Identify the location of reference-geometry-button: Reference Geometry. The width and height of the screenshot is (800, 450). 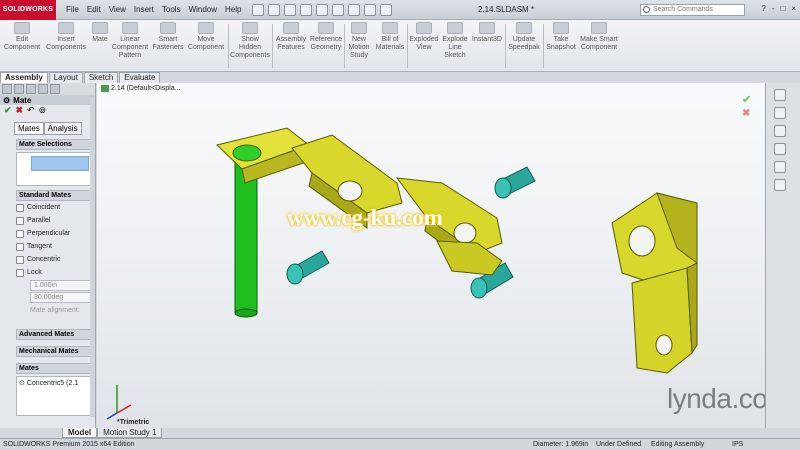
(326, 37).